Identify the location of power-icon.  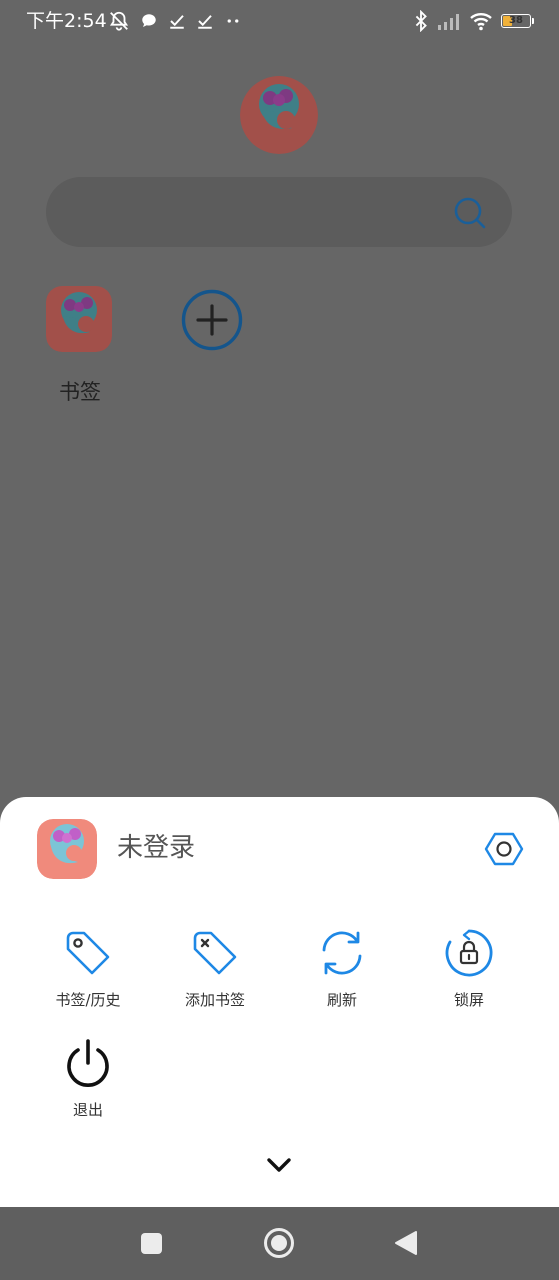
(88, 1063).